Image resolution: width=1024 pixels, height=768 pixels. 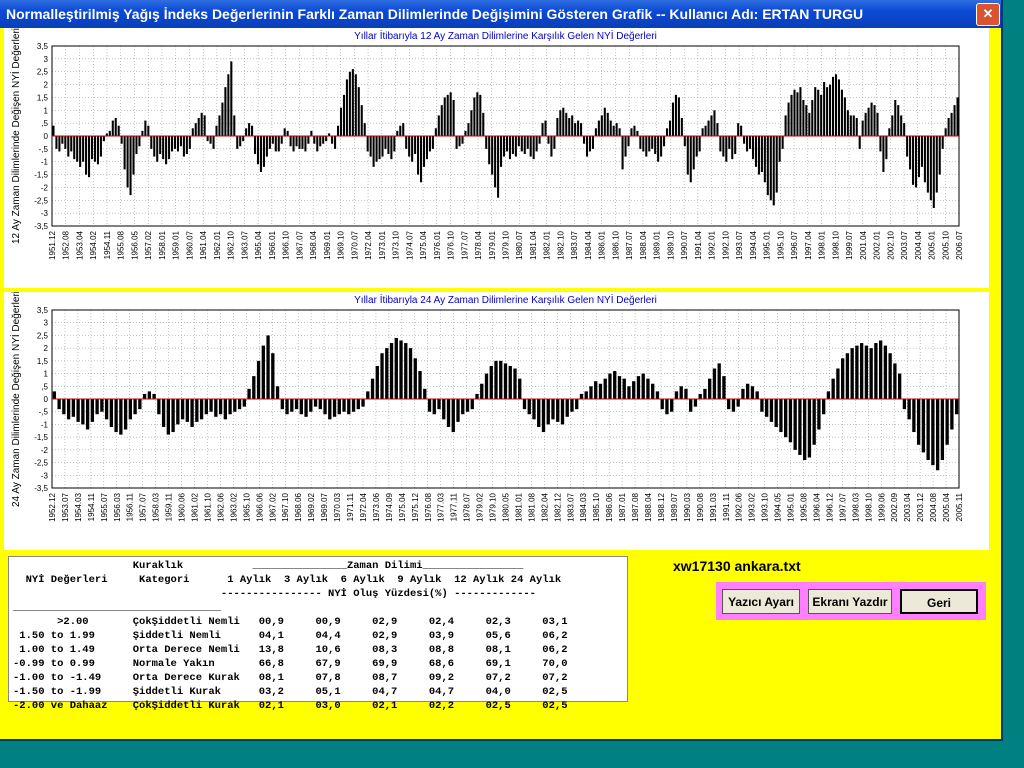 I want to click on x-tick-label: 1981.08, so click(x=531, y=506).